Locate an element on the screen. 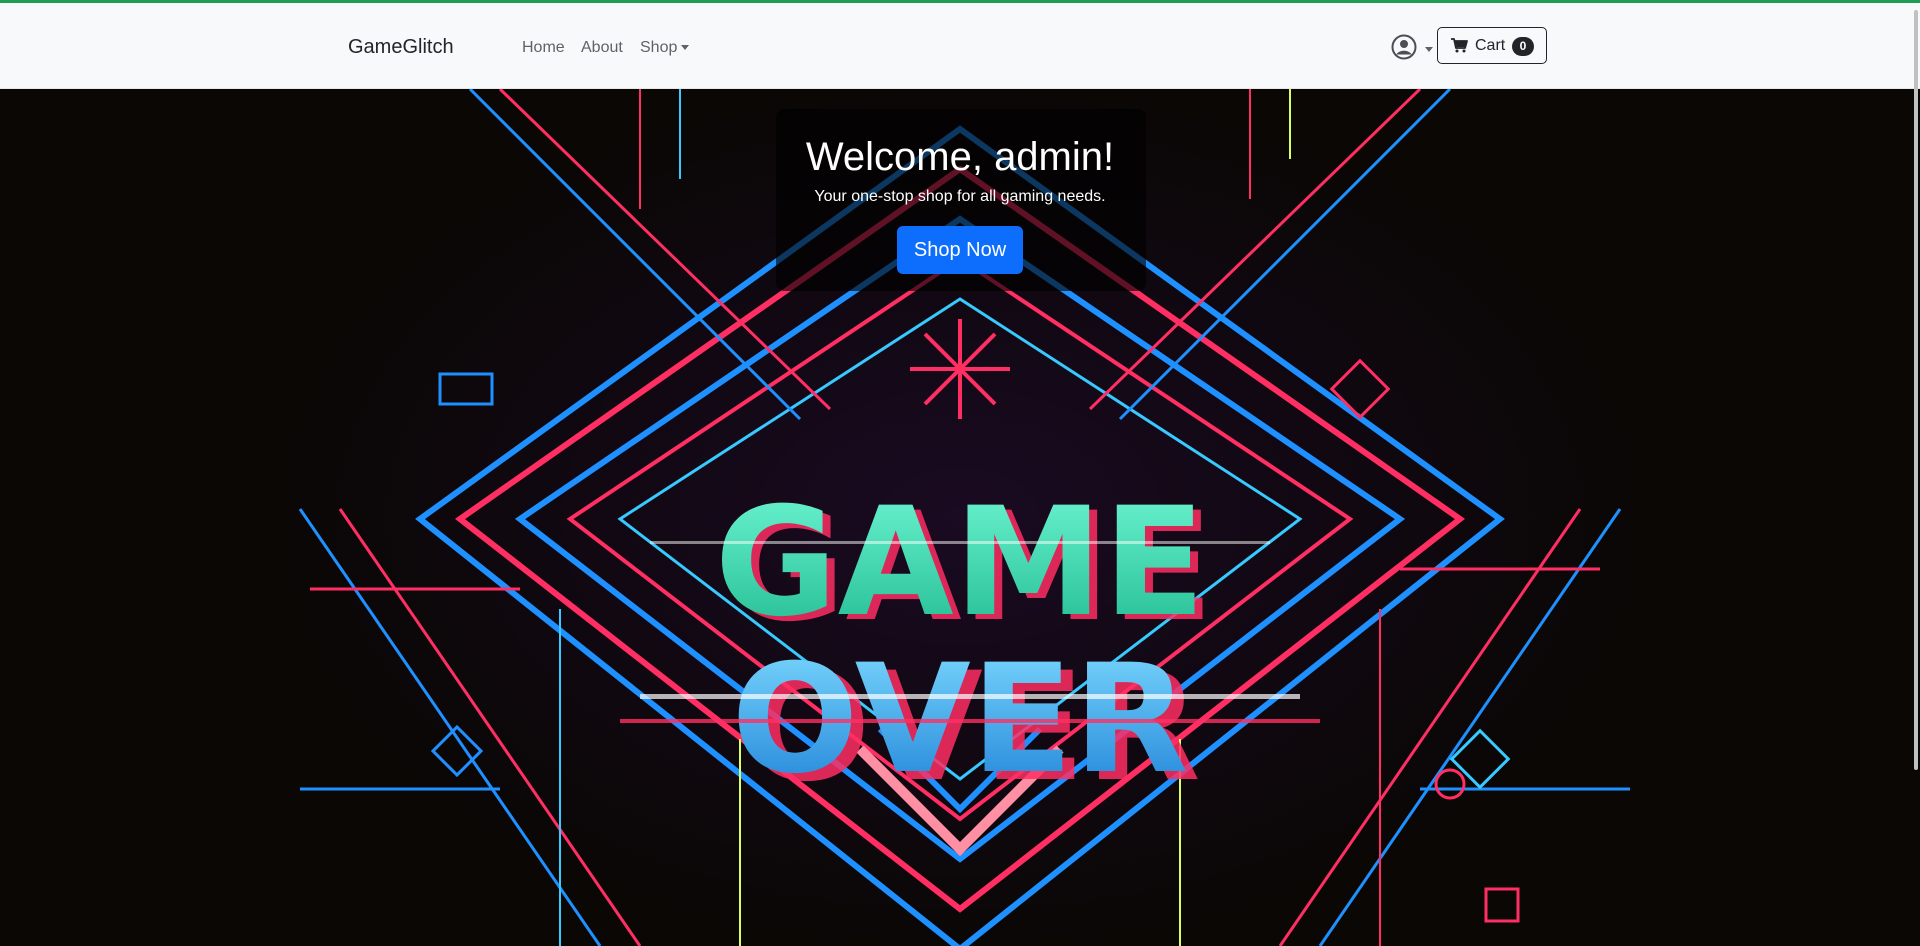 This screenshot has height=946, width=1920. cart-icon is located at coordinates (1459, 45).